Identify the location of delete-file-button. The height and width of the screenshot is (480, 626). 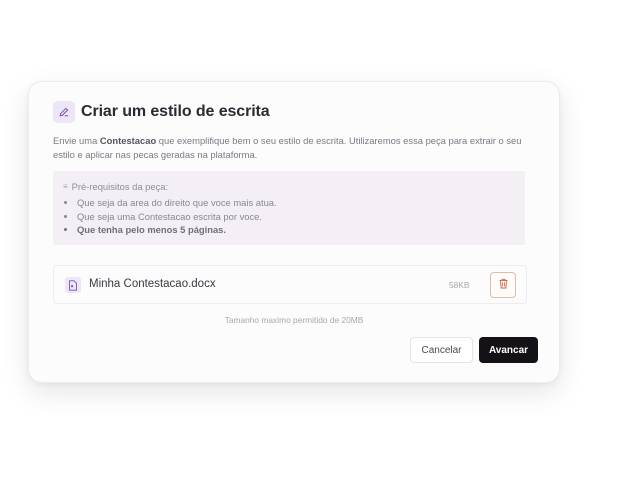
(503, 285).